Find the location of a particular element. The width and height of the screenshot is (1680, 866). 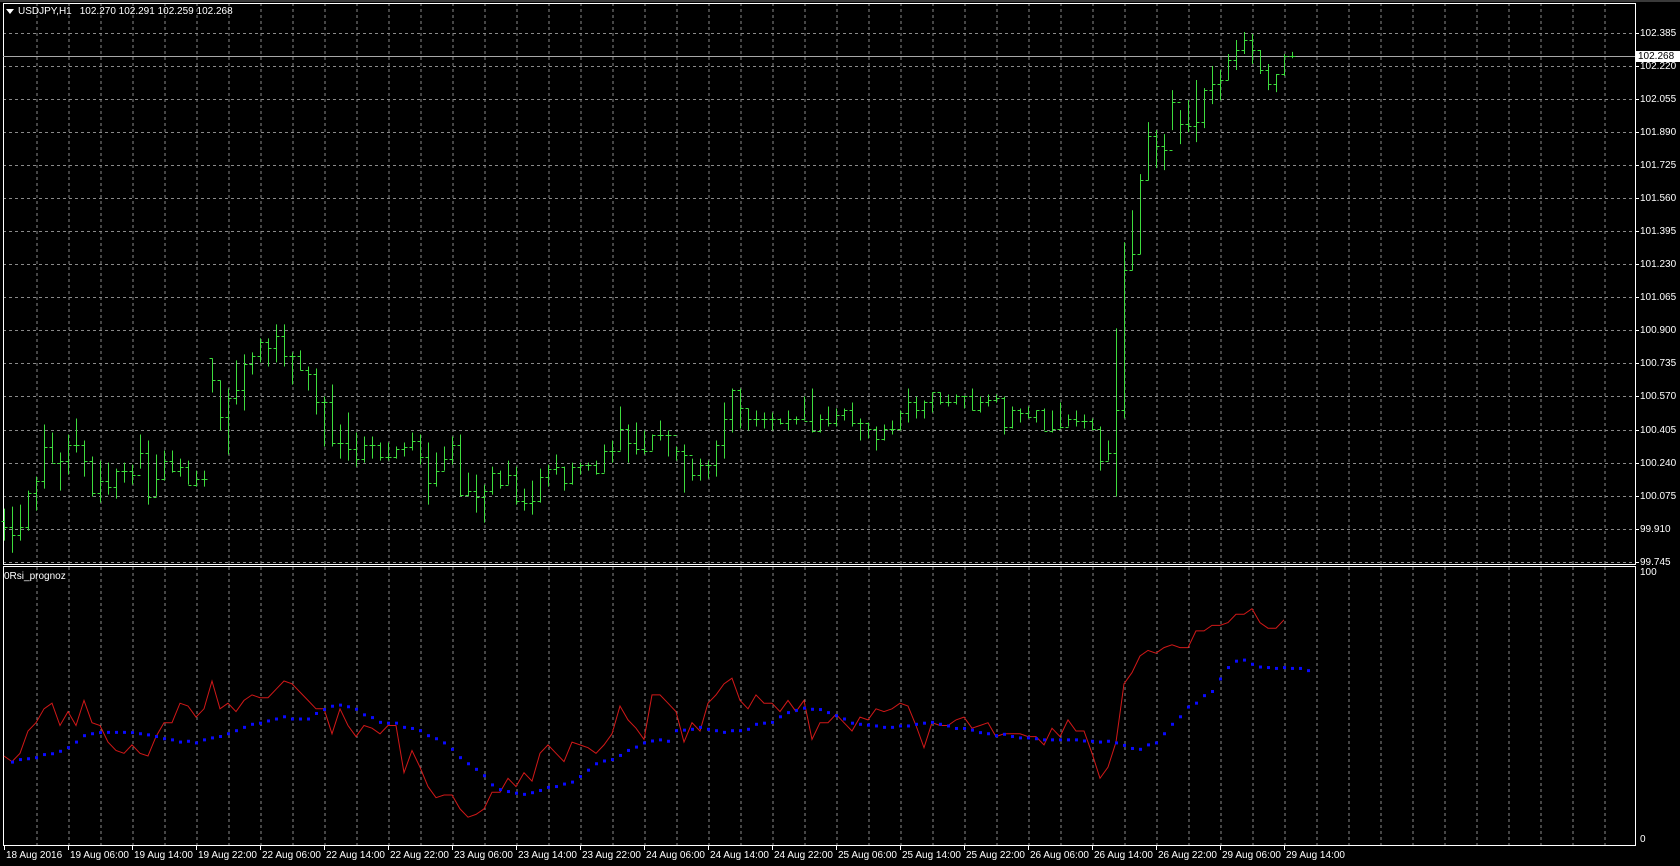

price-axis-label: 100.735 is located at coordinates (1658, 363).